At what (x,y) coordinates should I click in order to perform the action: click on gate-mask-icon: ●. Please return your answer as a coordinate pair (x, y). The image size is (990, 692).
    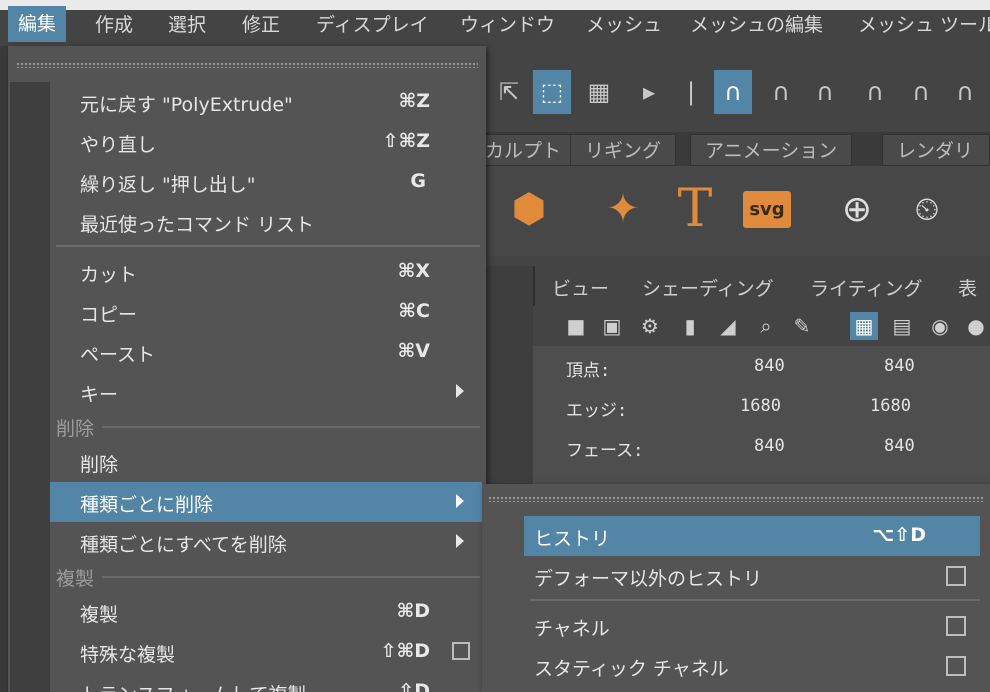
    Looking at the image, I should click on (976, 326).